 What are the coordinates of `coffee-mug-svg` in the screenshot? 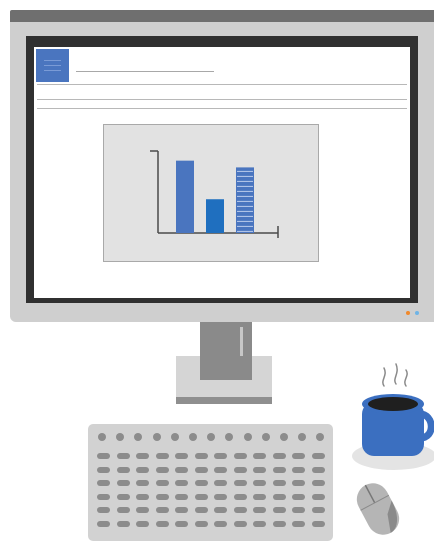 It's located at (393, 416).